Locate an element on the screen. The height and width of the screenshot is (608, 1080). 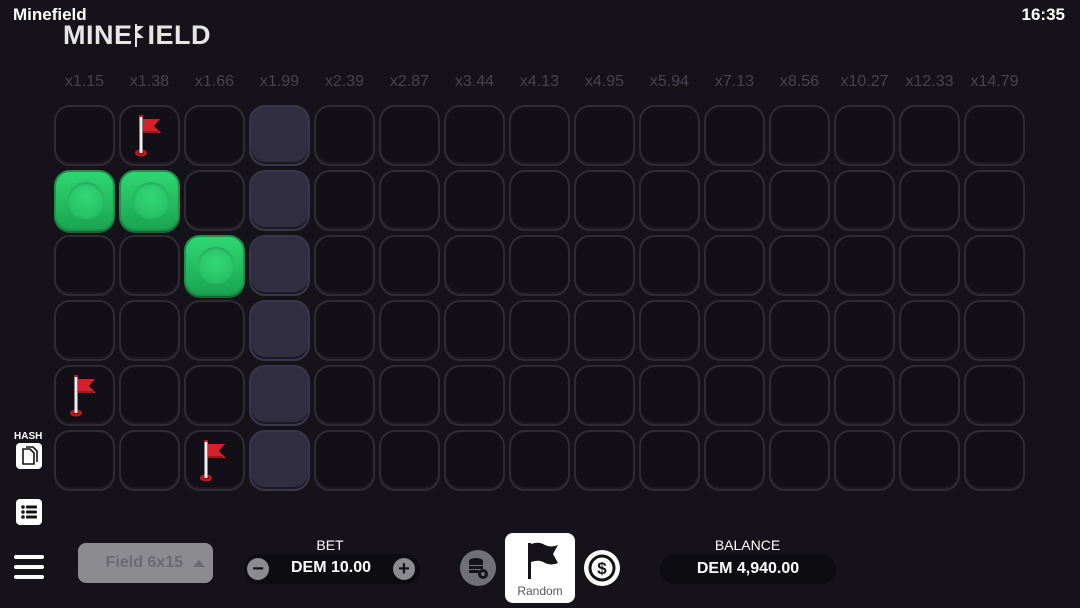
logo-text-right: IELD is located at coordinates (179, 35).